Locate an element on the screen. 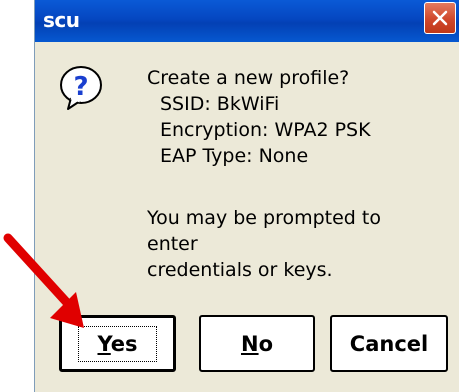 This screenshot has width=459, height=392. yes-button-focus: Yes is located at coordinates (117, 343).